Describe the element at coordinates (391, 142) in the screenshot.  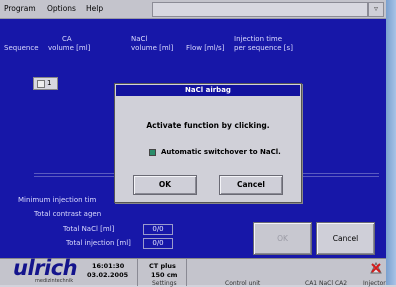
I see `window-edge` at that location.